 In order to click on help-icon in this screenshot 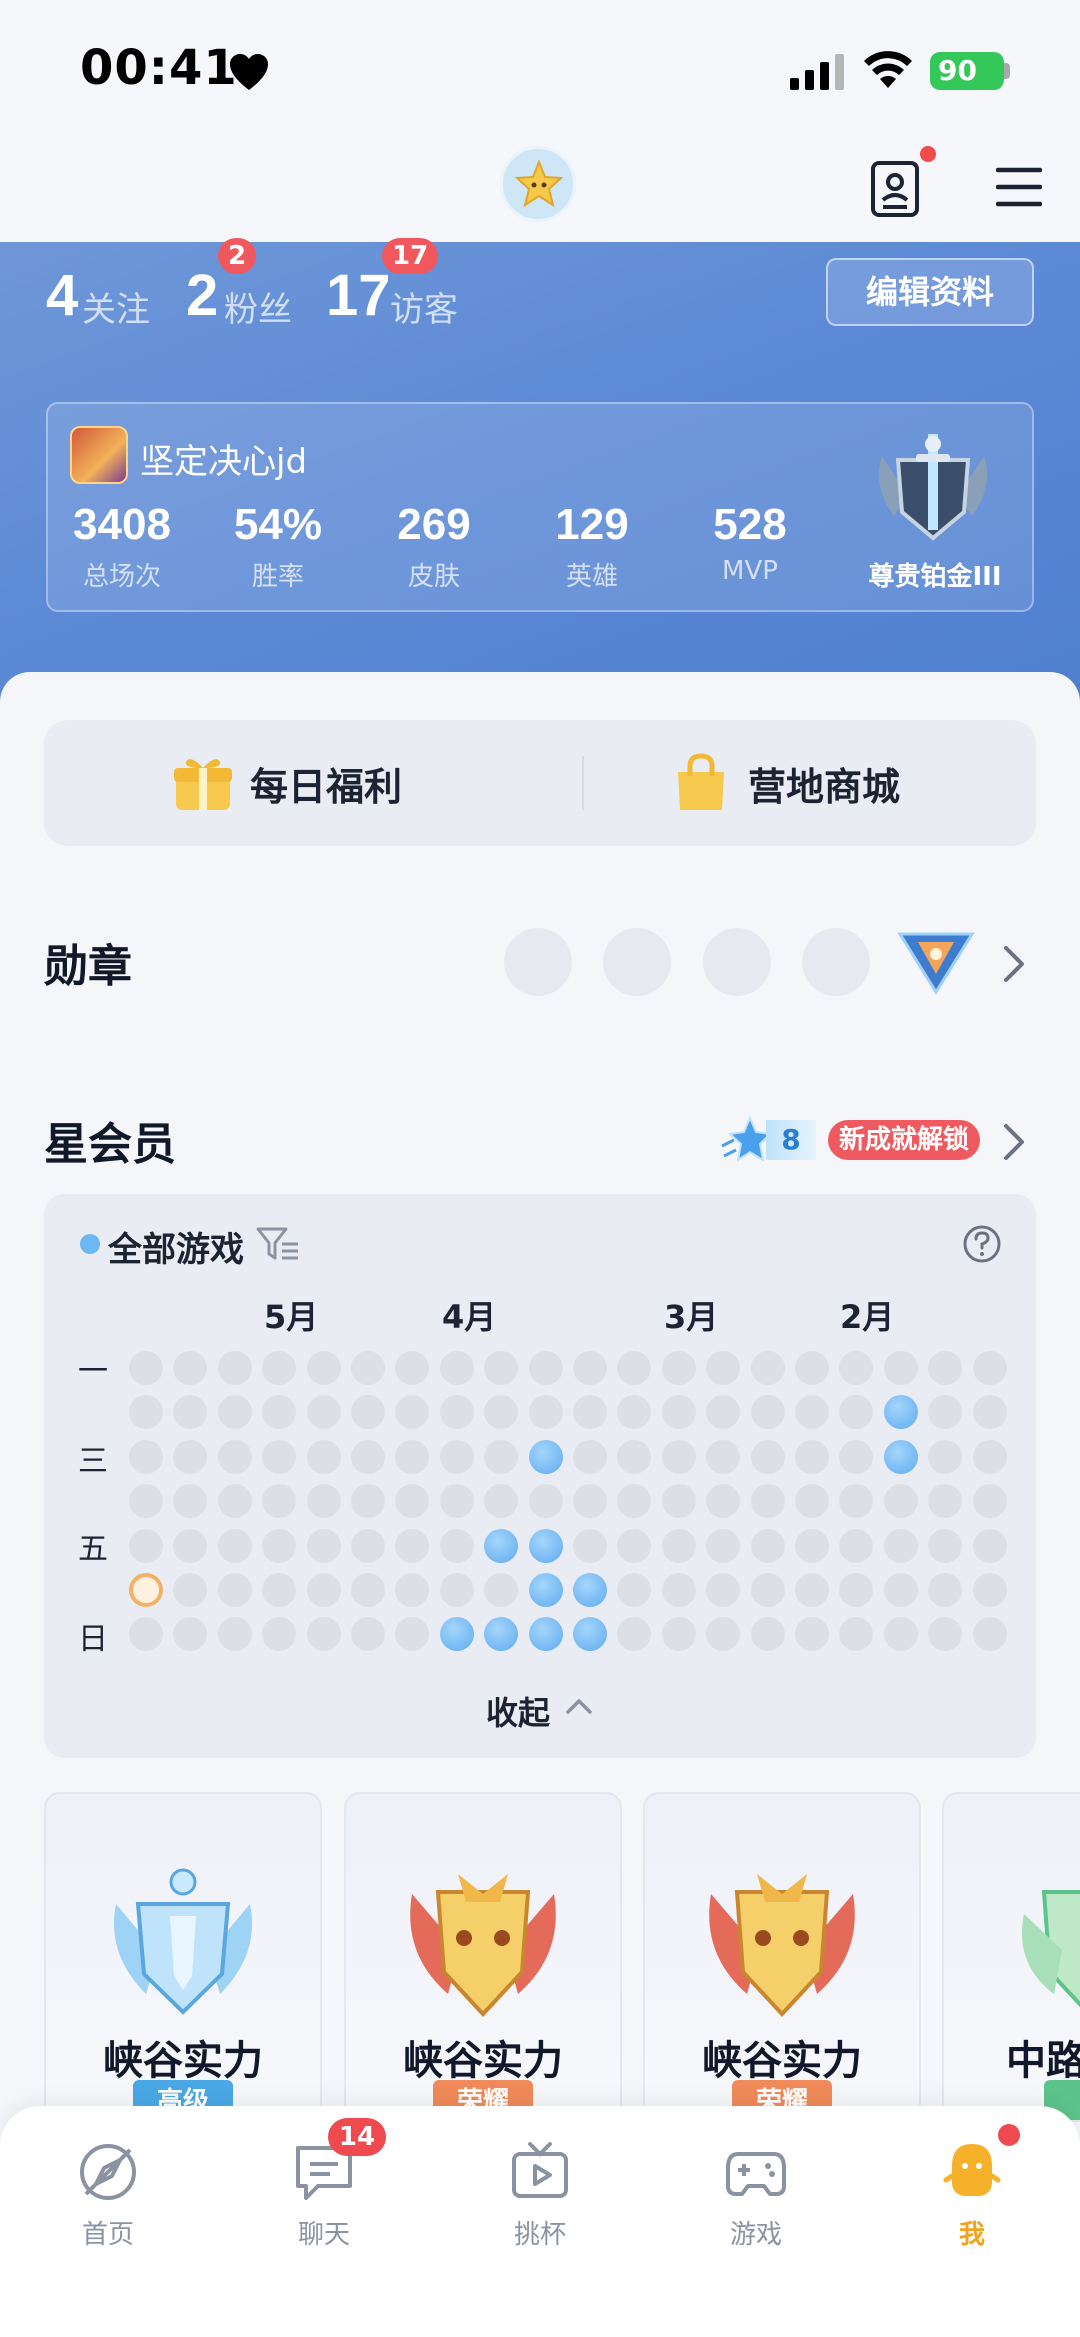, I will do `click(982, 1244)`.